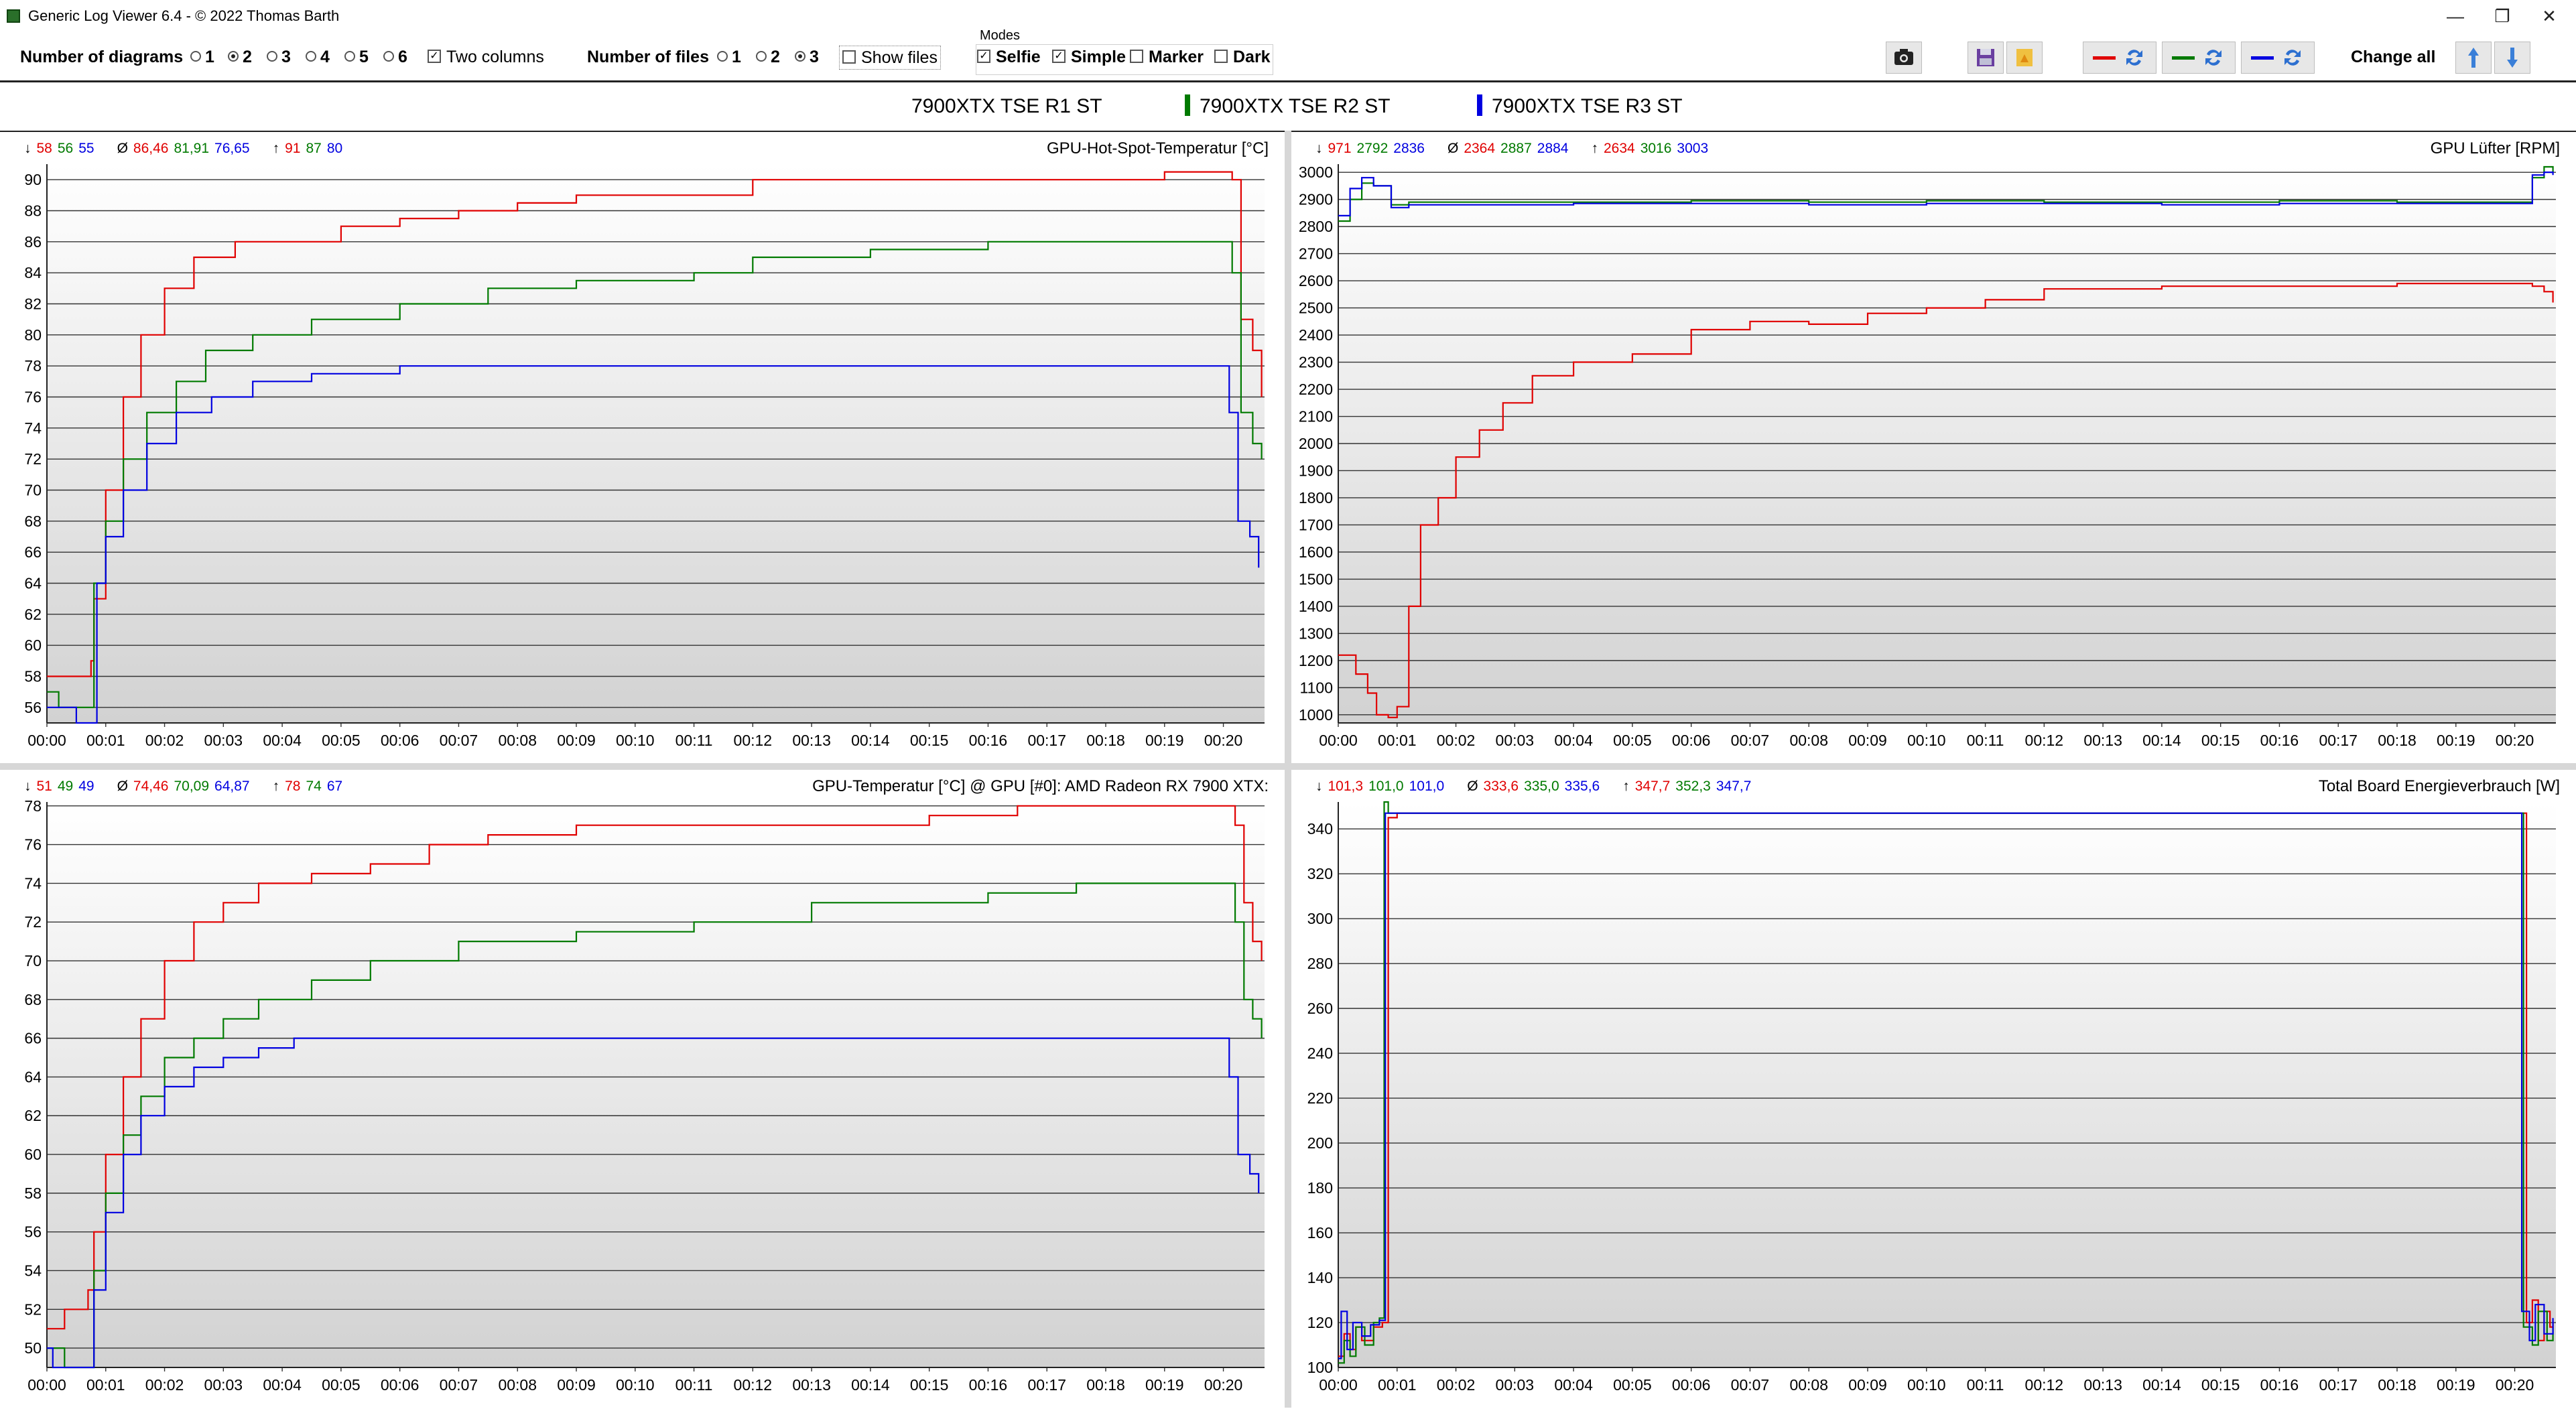  What do you see at coordinates (2456, 1385) in the screenshot?
I see `x-tick-label: 00:19` at bounding box center [2456, 1385].